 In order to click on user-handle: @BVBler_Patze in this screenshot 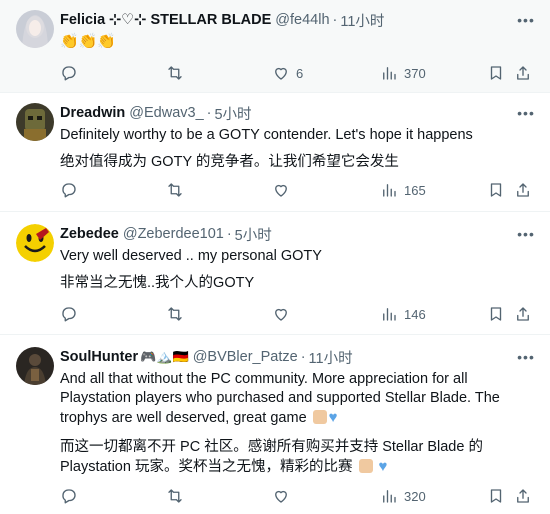, I will do `click(245, 357)`.